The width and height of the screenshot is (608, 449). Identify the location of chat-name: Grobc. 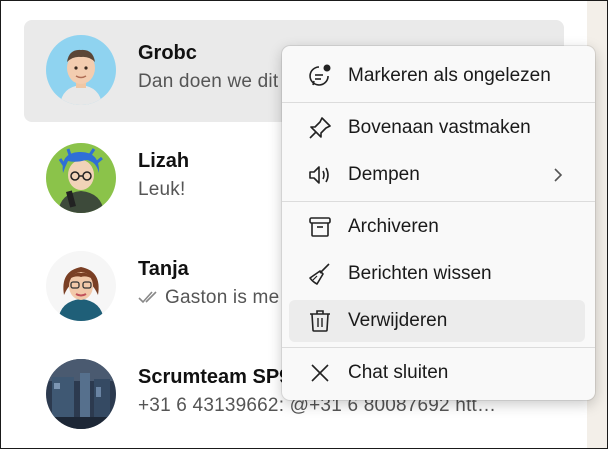
(167, 53).